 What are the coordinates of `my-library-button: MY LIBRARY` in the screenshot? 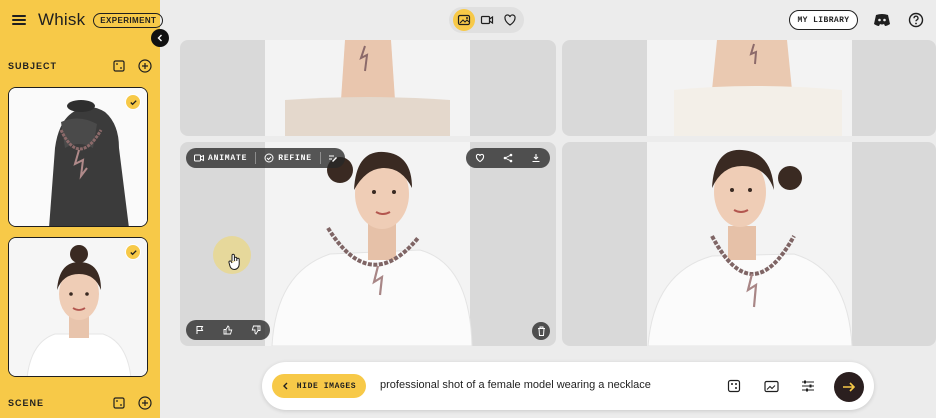 It's located at (823, 20).